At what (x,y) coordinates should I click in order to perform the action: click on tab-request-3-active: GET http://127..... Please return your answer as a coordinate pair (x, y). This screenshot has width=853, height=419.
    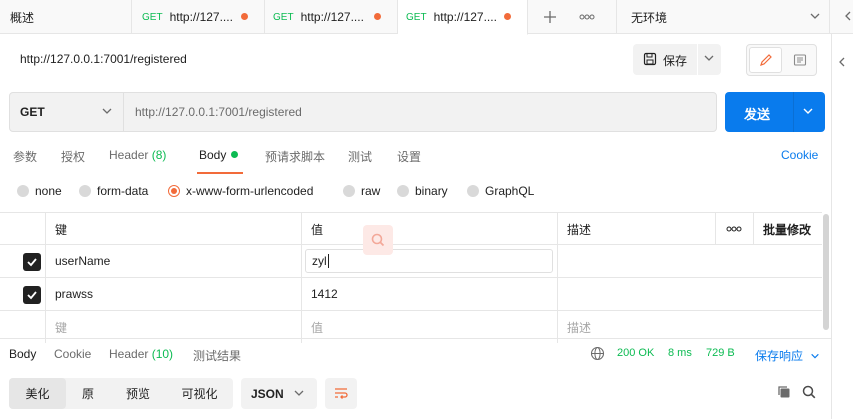
    Looking at the image, I should click on (463, 17).